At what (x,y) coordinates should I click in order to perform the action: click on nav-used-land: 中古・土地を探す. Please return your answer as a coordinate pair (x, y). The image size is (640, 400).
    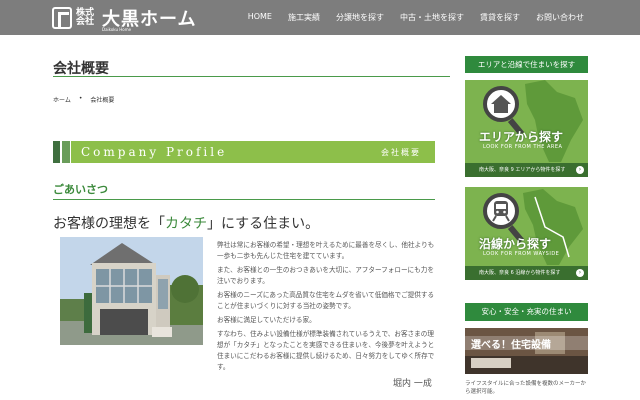
    Looking at the image, I should click on (432, 17).